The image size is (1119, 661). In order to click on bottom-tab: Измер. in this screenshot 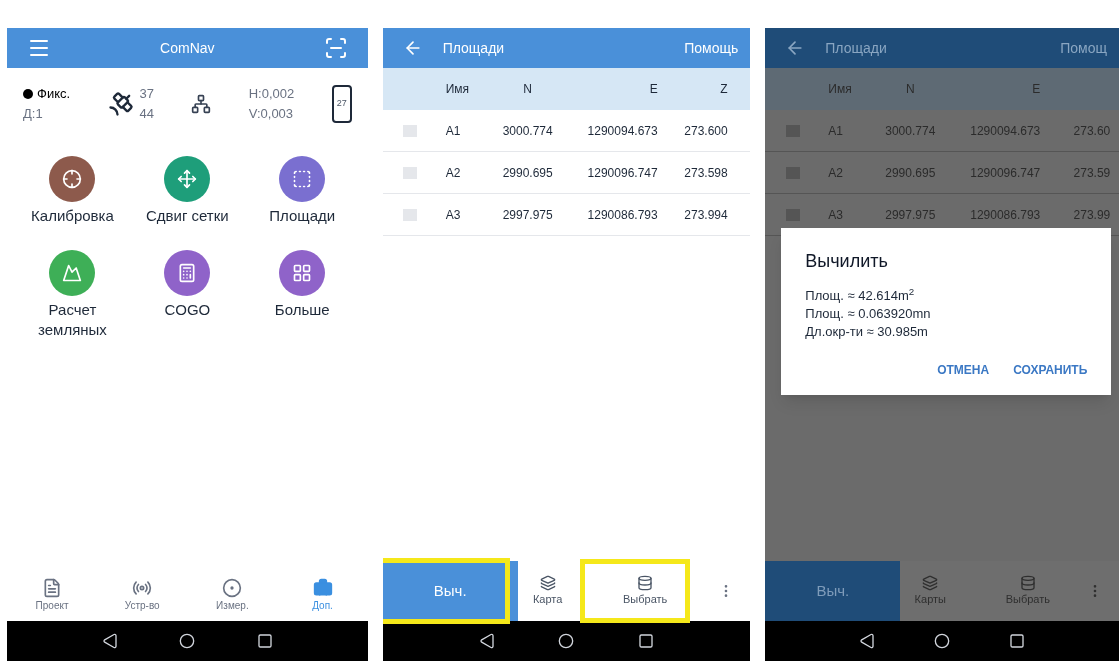, I will do `click(232, 595)`.